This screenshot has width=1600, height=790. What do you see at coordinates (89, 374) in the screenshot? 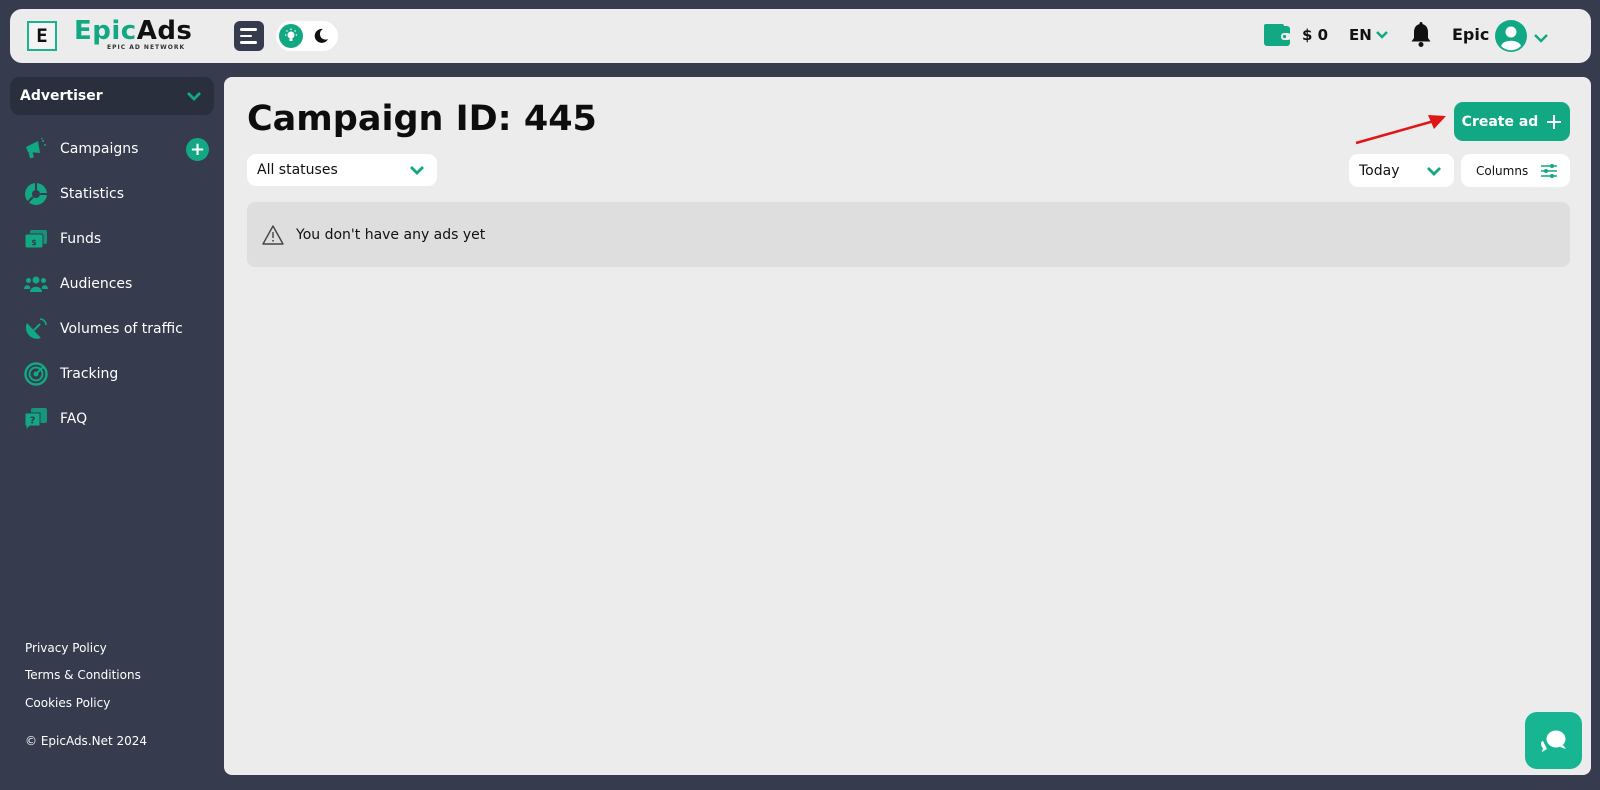
I see `sidebar-item-label: Tracking` at bounding box center [89, 374].